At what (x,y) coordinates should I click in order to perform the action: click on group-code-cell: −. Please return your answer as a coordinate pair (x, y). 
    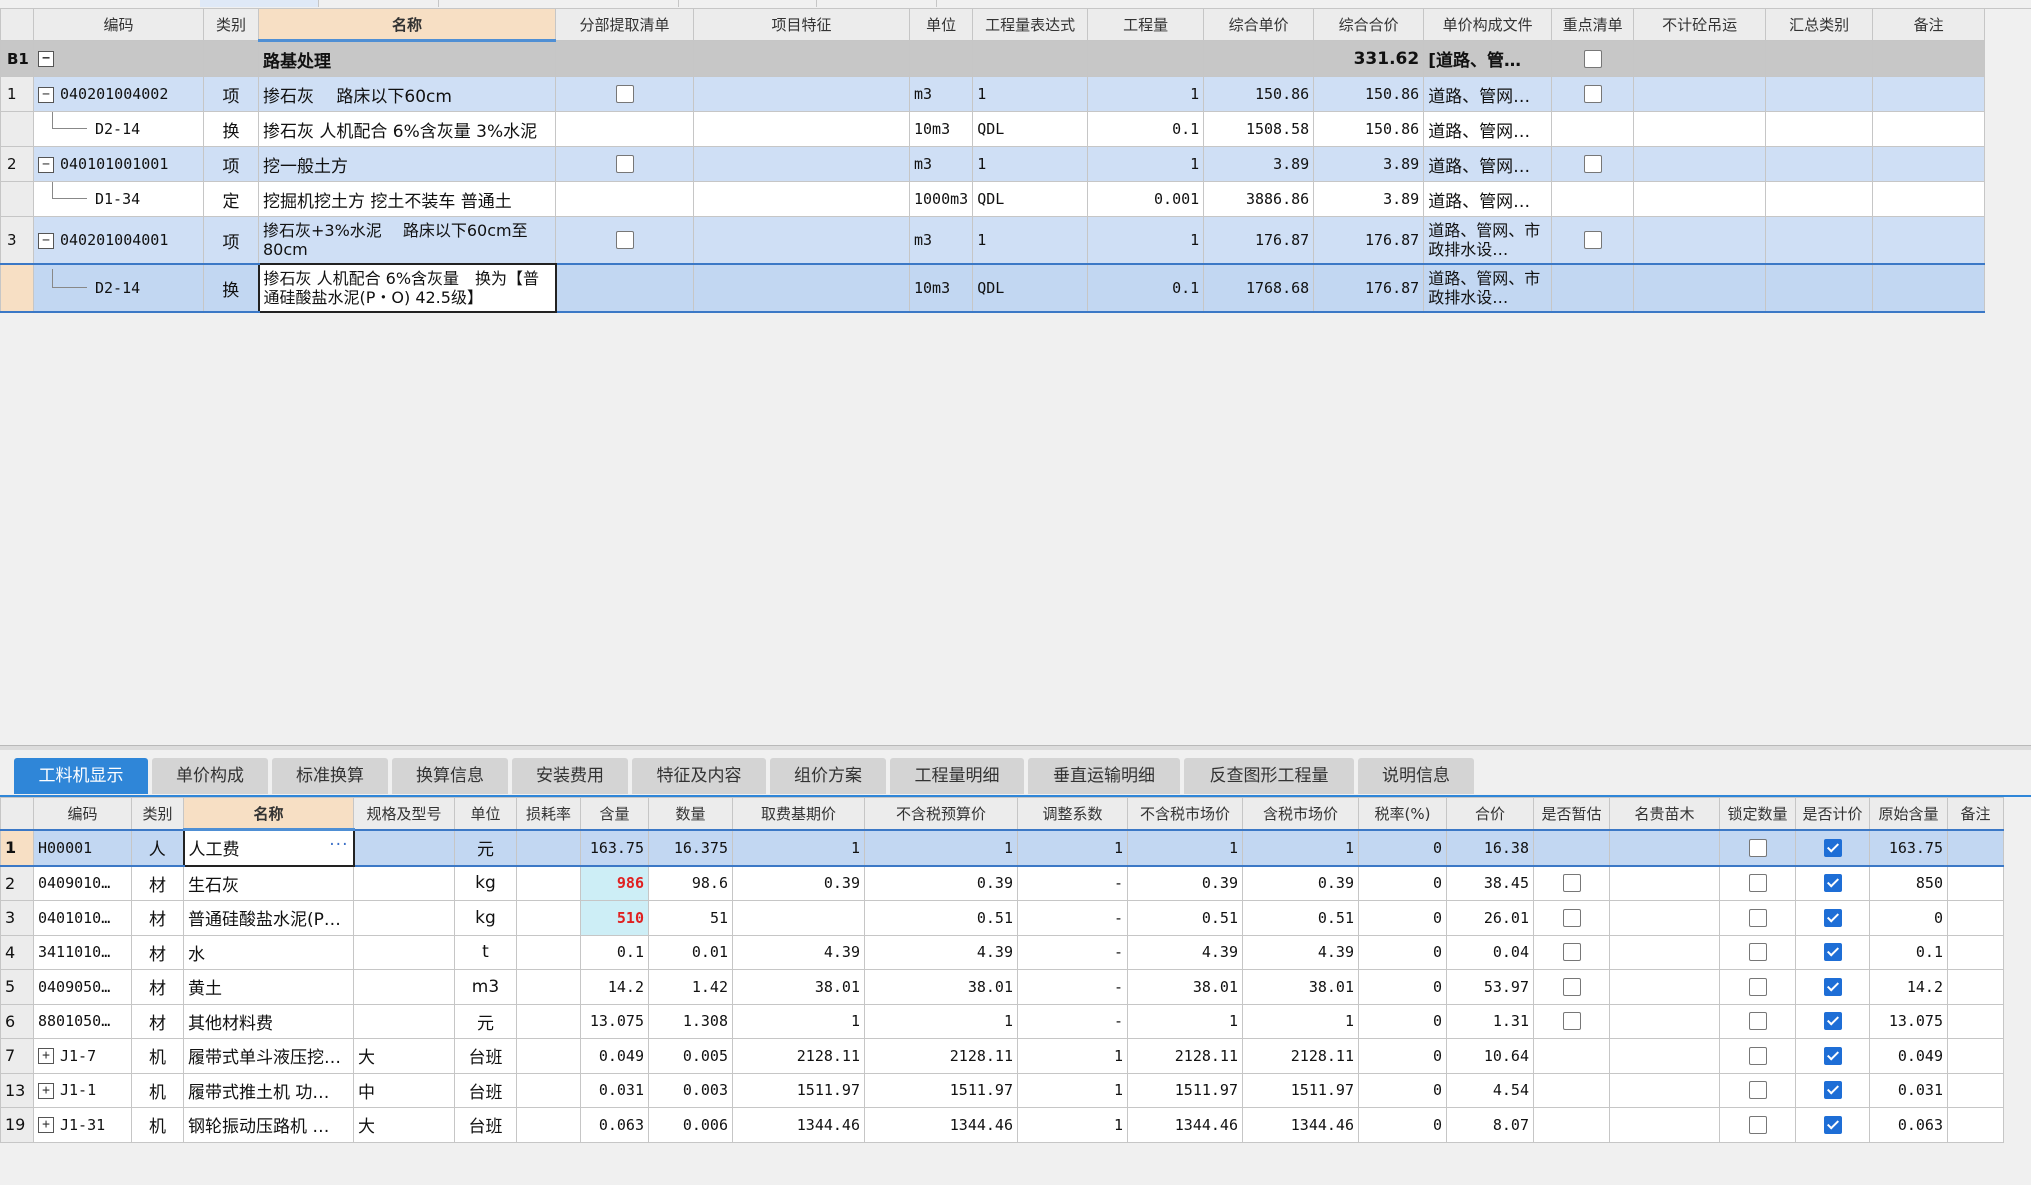
    Looking at the image, I should click on (118, 58).